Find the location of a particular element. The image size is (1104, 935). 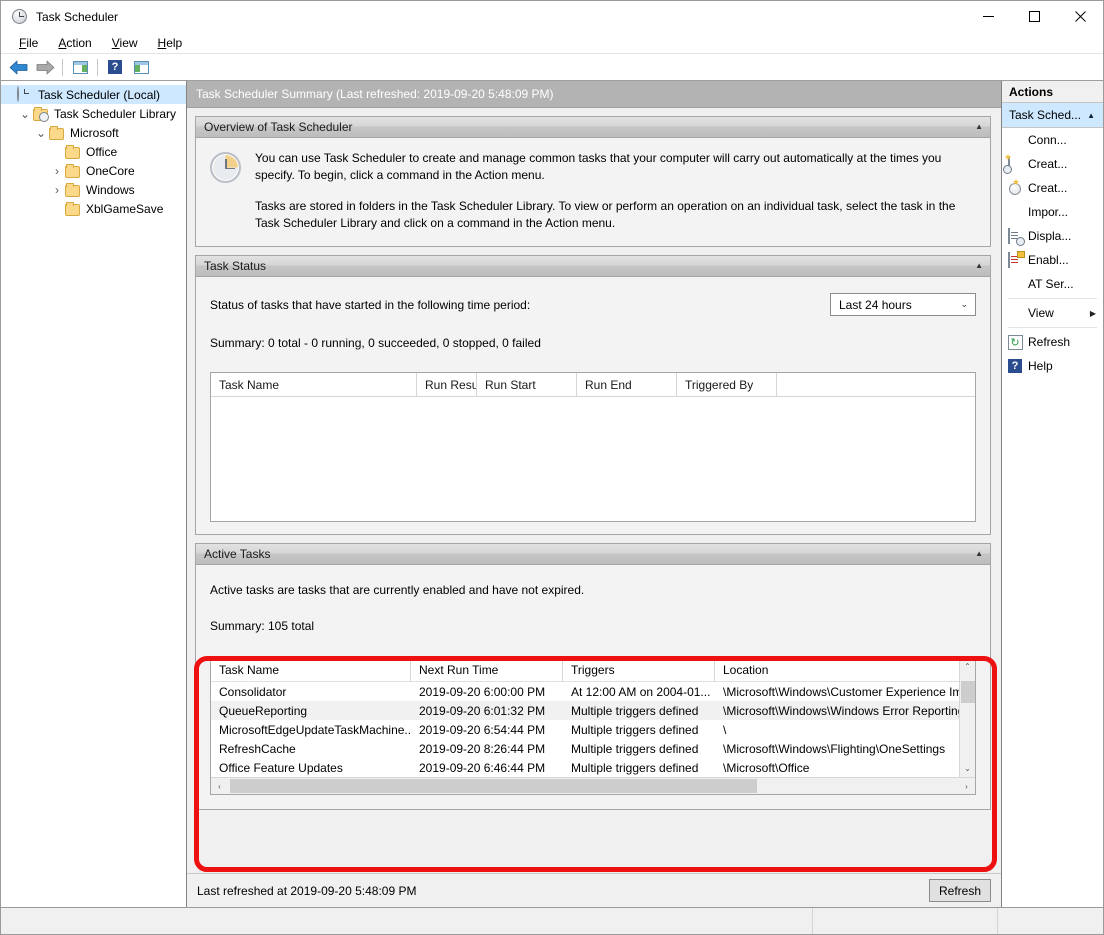

menu-help: Help is located at coordinates (170, 43).